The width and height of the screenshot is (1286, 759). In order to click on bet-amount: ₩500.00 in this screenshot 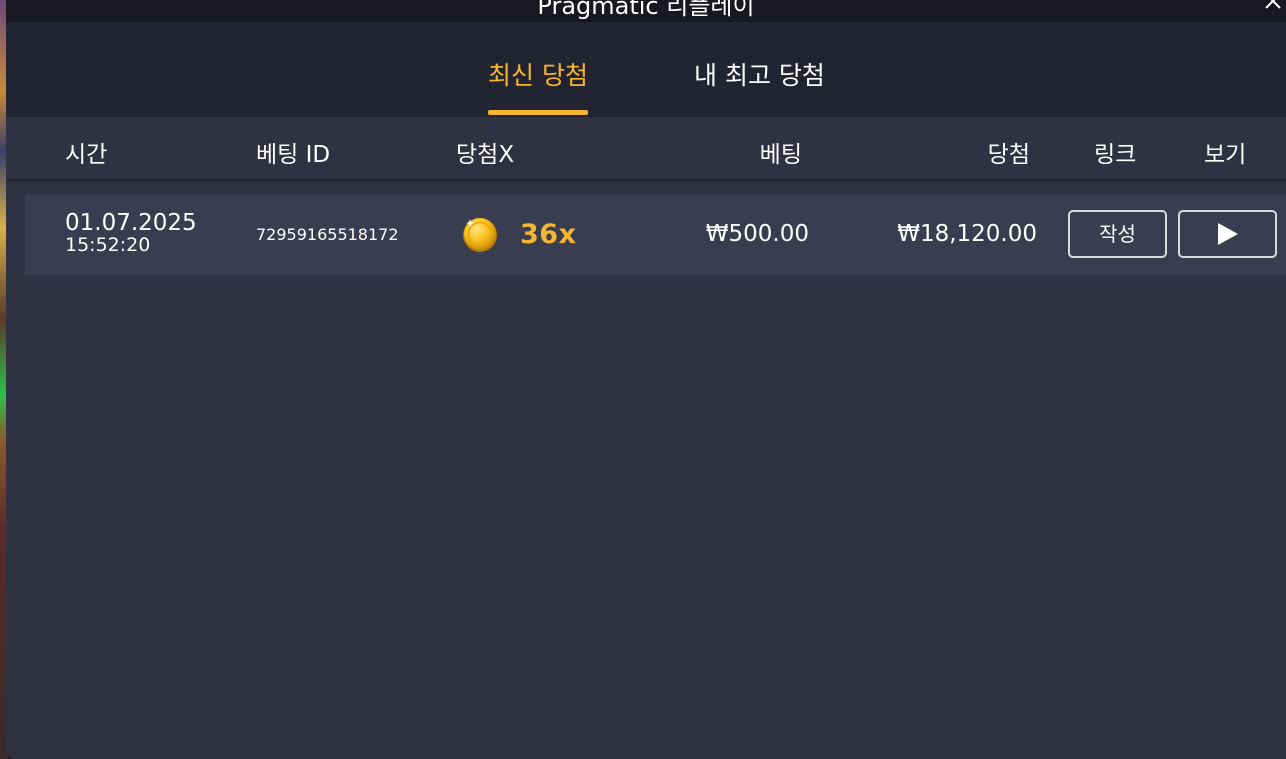, I will do `click(757, 234)`.